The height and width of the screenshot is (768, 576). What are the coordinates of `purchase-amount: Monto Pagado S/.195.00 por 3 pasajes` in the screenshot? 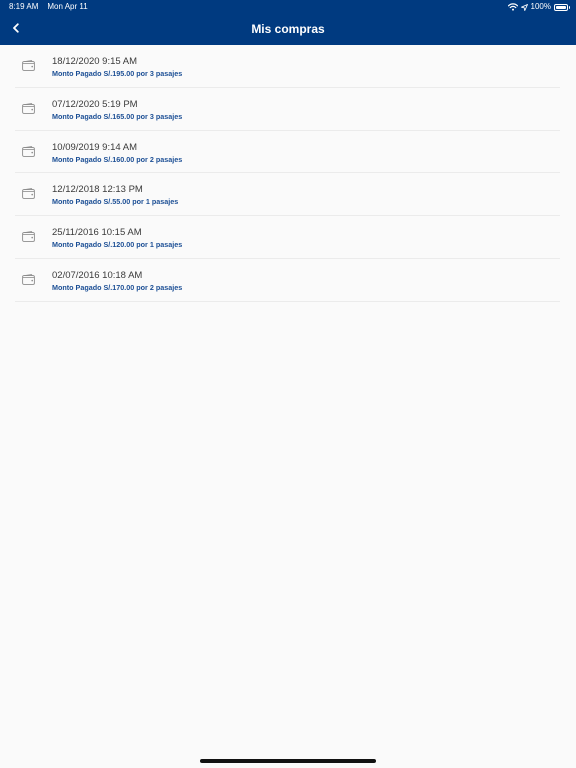 It's located at (117, 73).